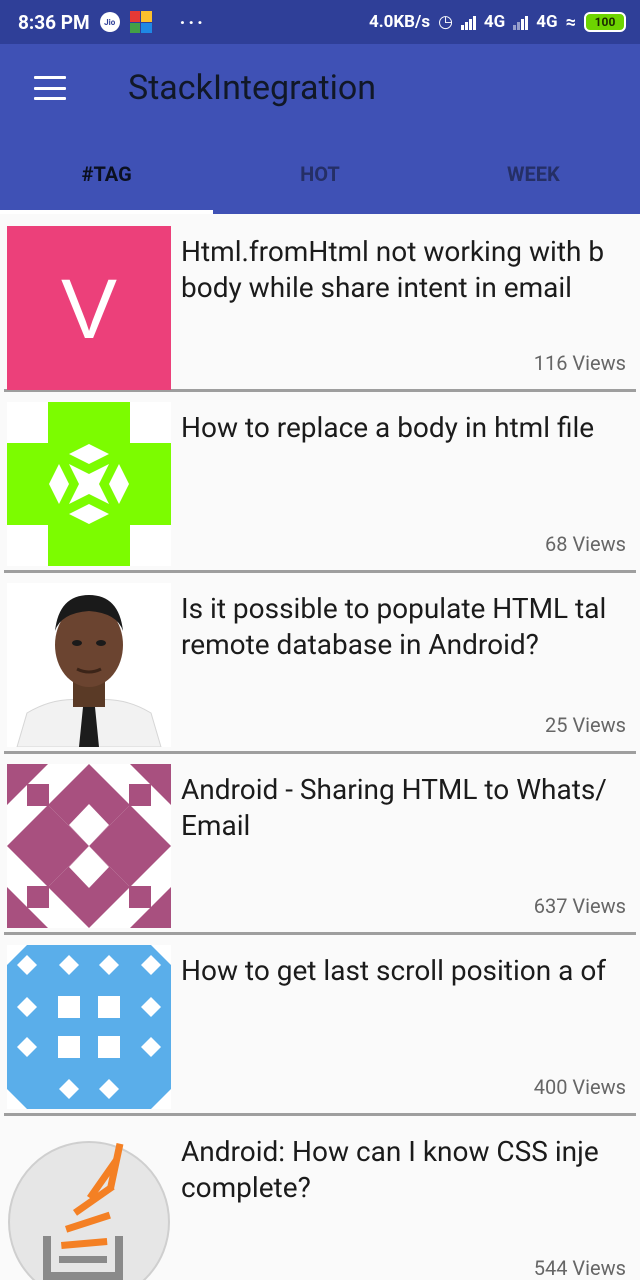 This screenshot has width=640, height=1280. Describe the element at coordinates (89, 846) in the screenshot. I see `identicon-purple-avatar` at that location.